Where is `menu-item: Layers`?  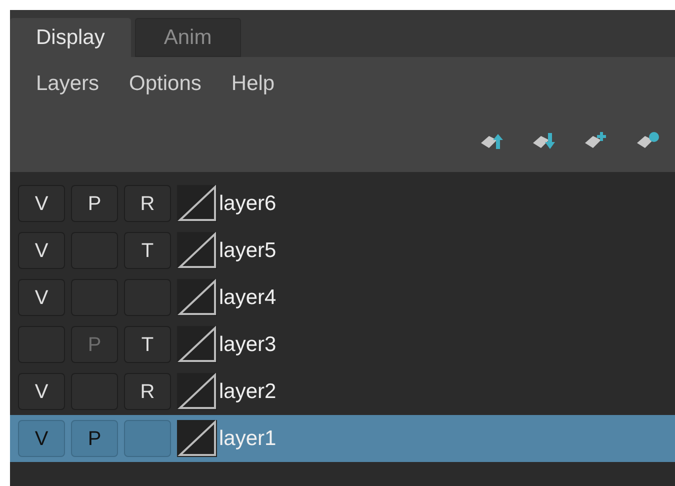 menu-item: Layers is located at coordinates (68, 84).